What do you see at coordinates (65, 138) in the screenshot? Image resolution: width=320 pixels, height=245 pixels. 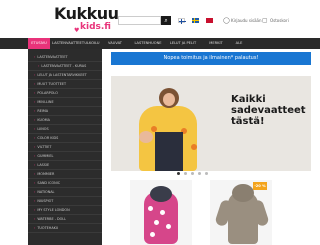 I see `sidebar-item: › COLOR KIDS` at bounding box center [65, 138].